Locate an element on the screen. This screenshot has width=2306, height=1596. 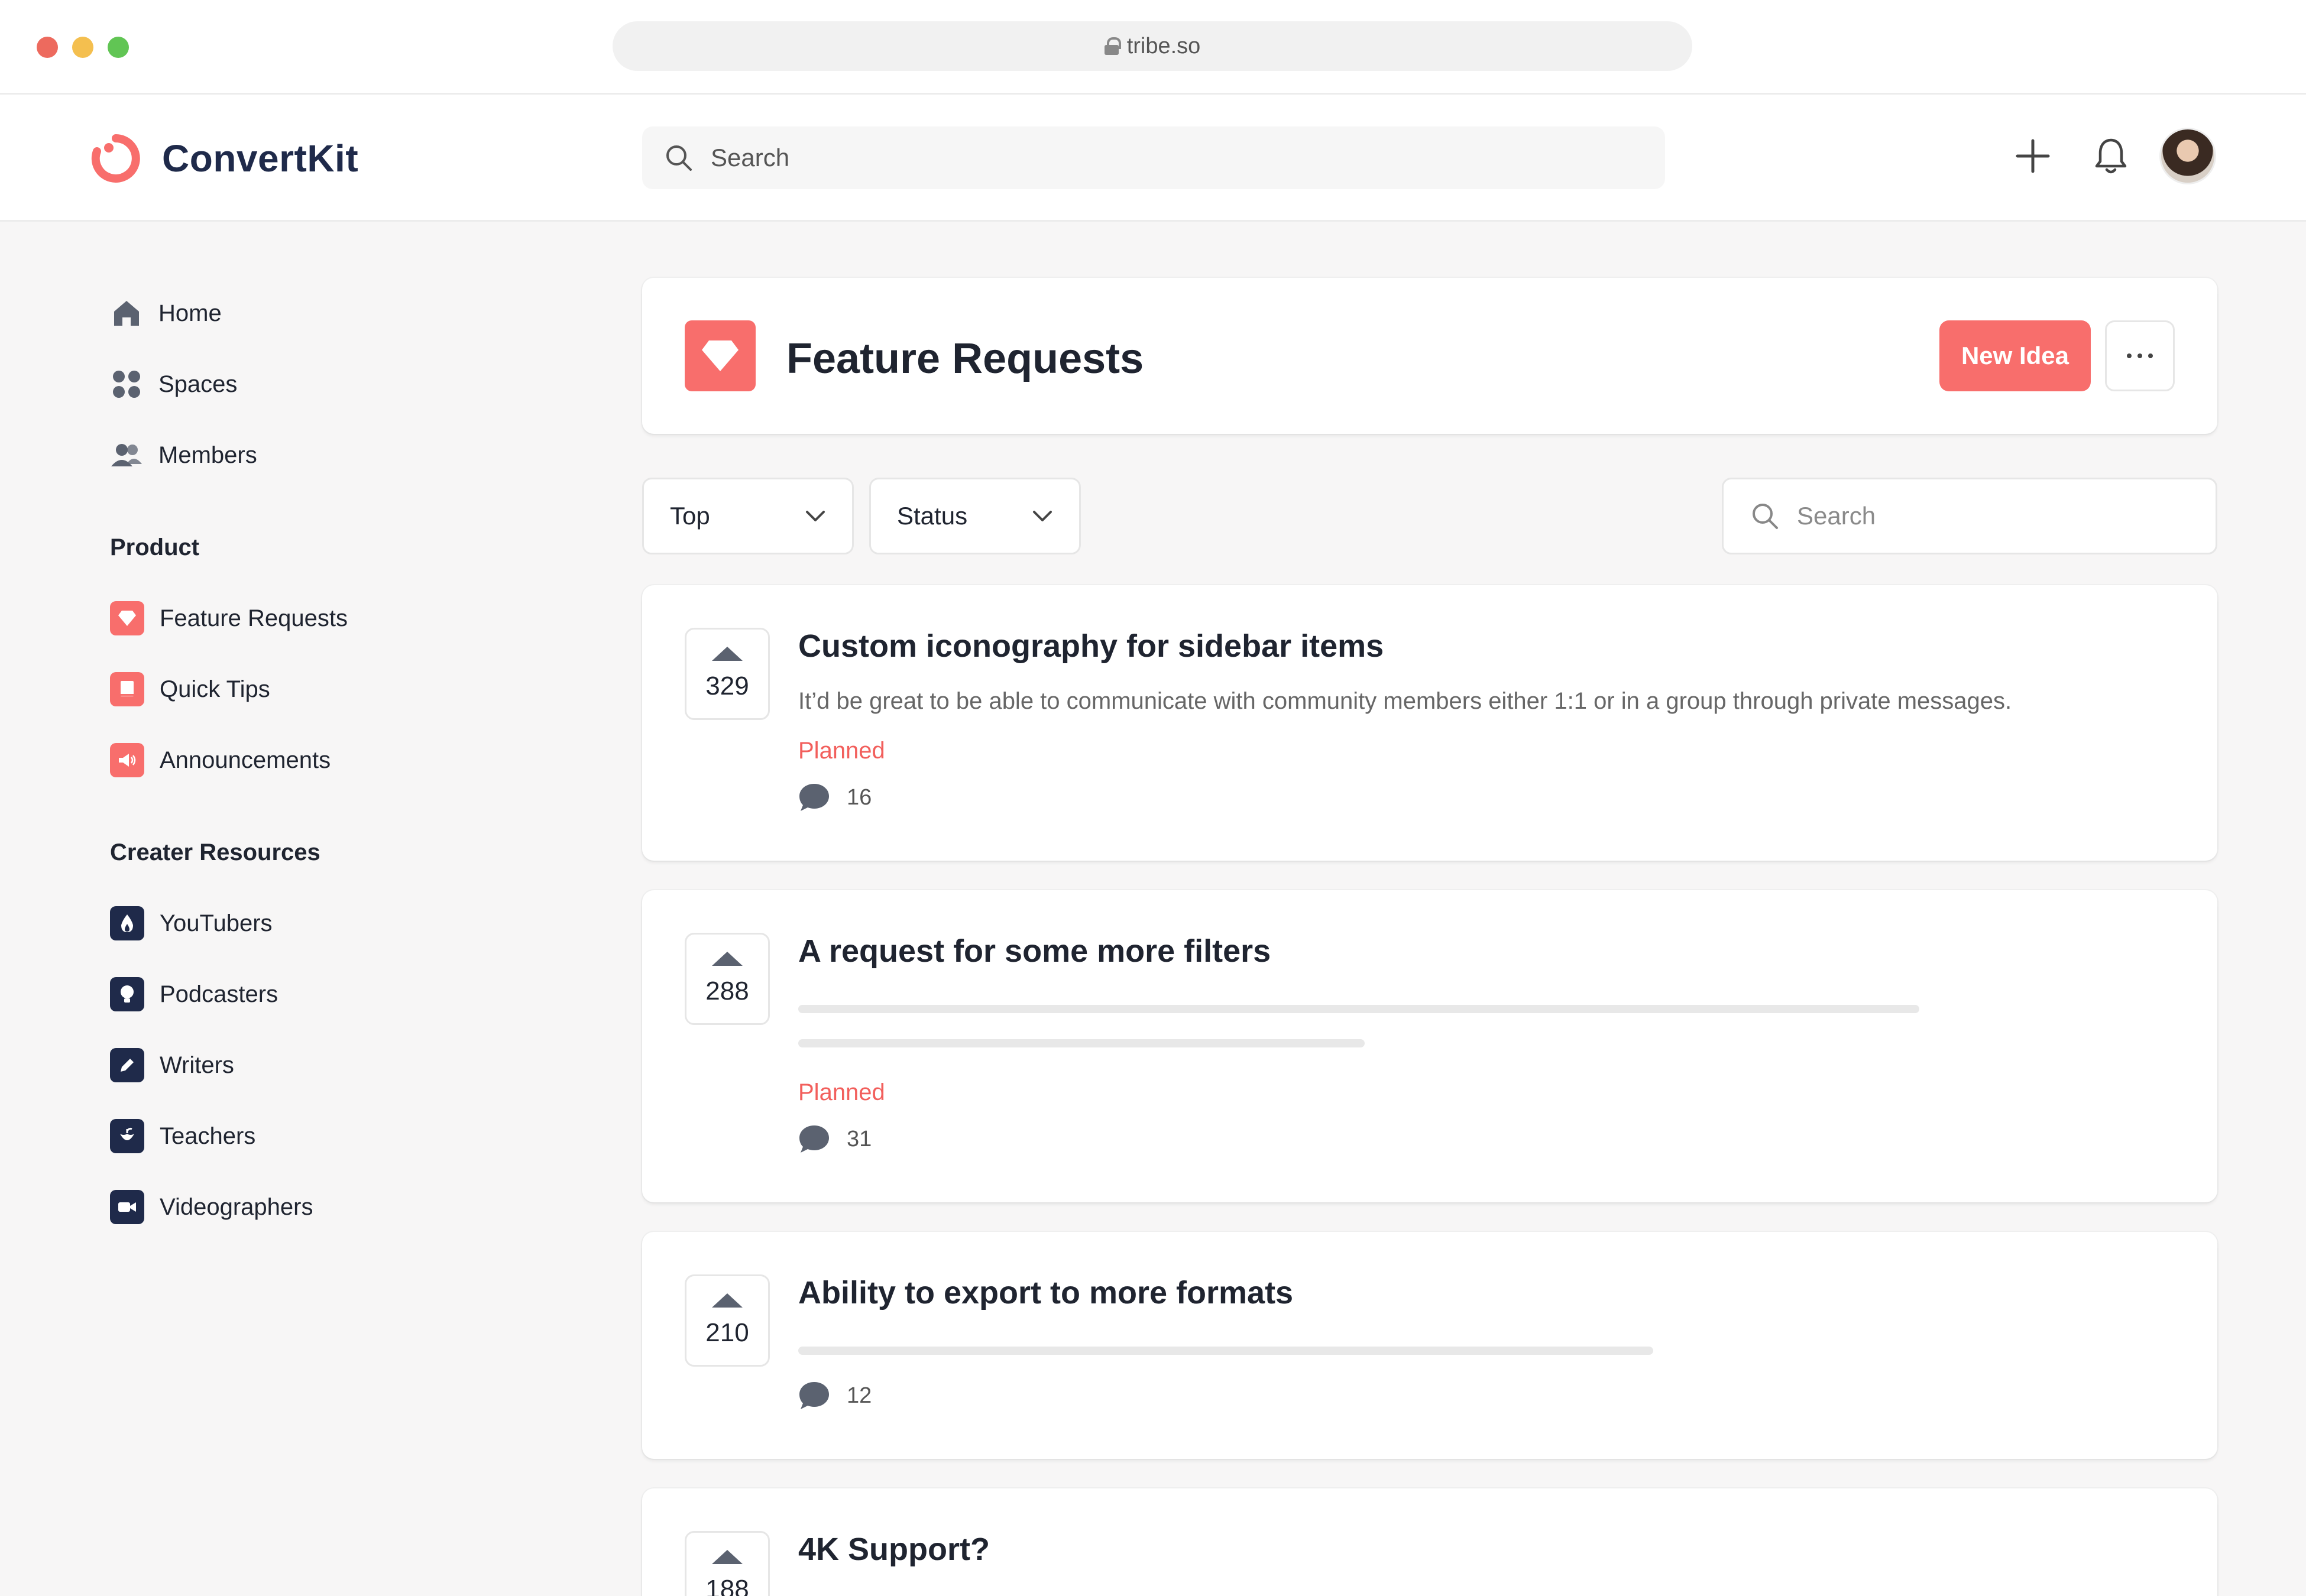
upvote-button: 288 is located at coordinates (727, 979).